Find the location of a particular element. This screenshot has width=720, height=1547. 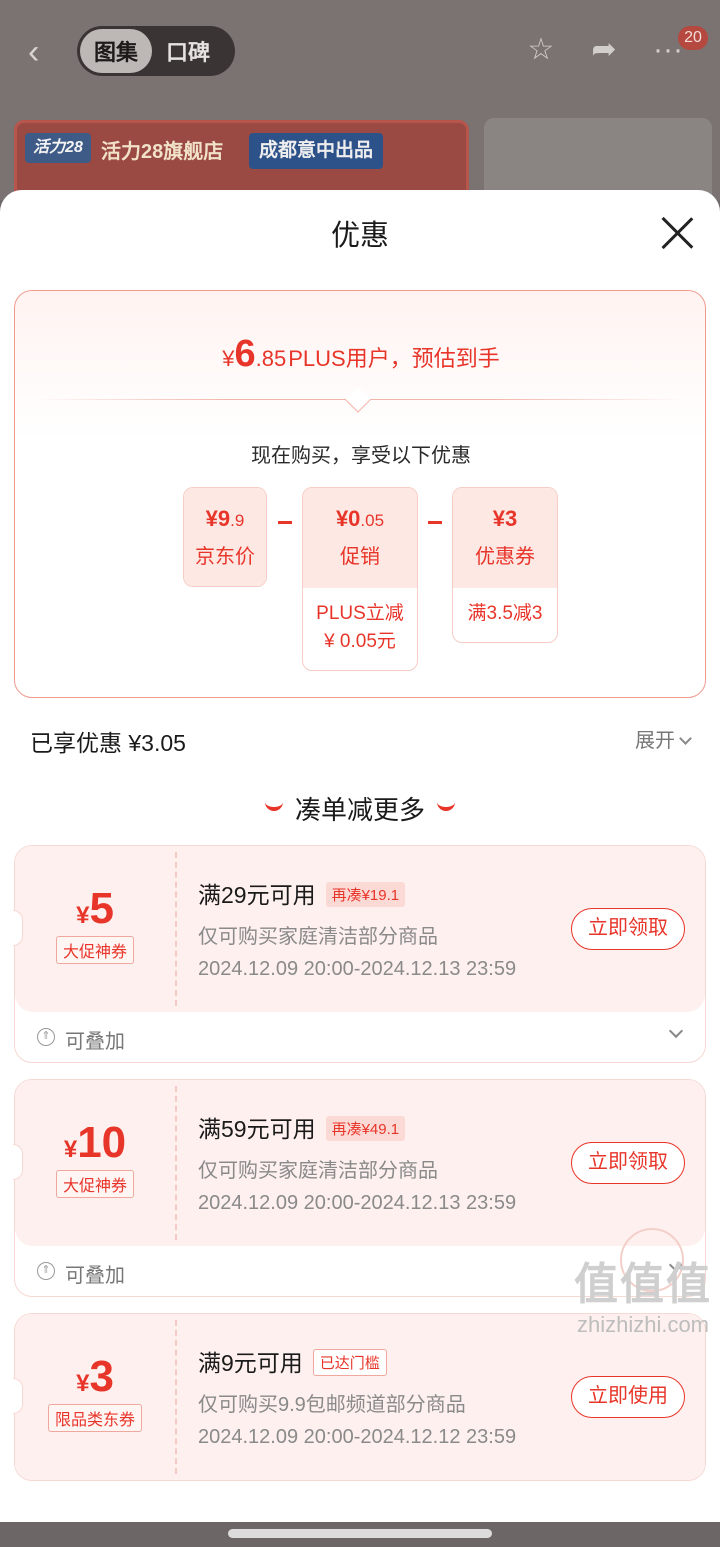

home-indicator is located at coordinates (360, 1533).